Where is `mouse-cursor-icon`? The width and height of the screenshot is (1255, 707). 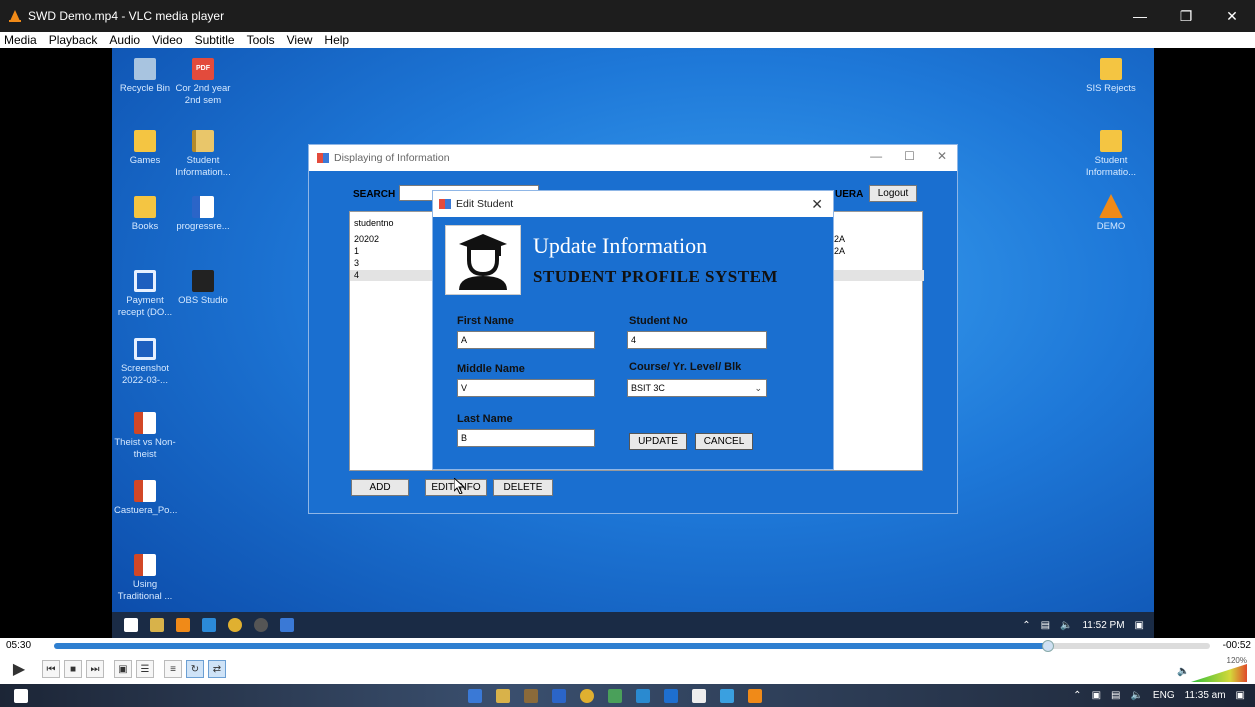 mouse-cursor-icon is located at coordinates (460, 486).